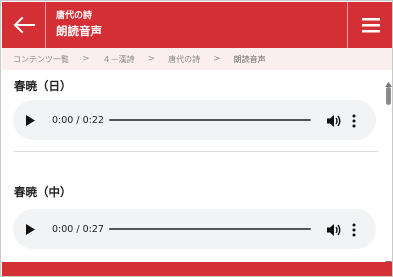 The image size is (393, 277). I want to click on page-title: 朗読音声, so click(79, 31).